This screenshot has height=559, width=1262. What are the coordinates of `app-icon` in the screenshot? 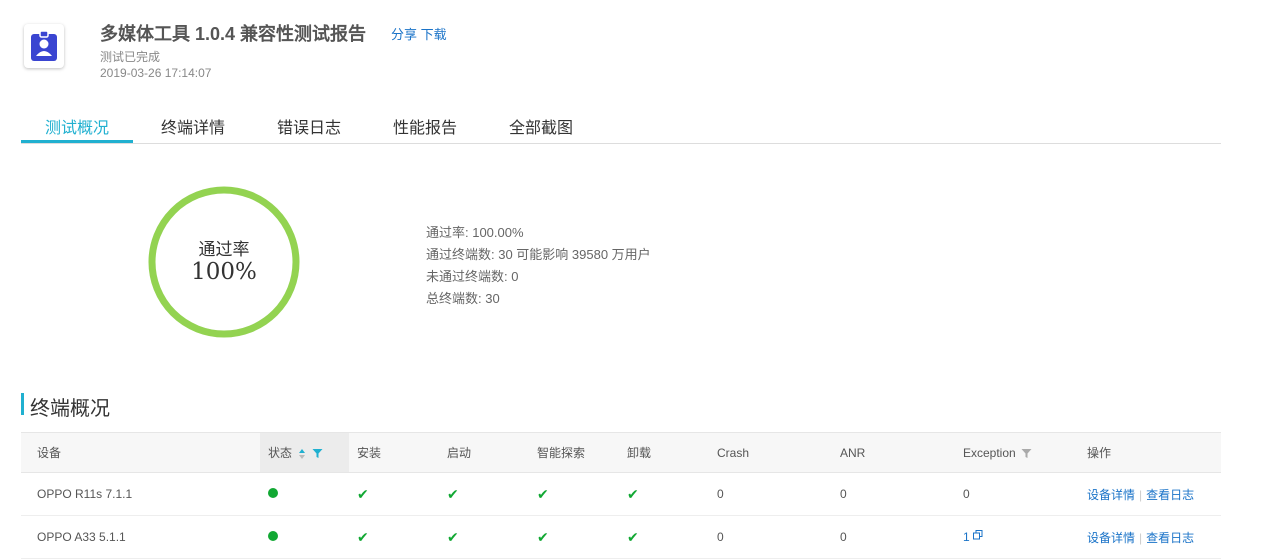 It's located at (44, 46).